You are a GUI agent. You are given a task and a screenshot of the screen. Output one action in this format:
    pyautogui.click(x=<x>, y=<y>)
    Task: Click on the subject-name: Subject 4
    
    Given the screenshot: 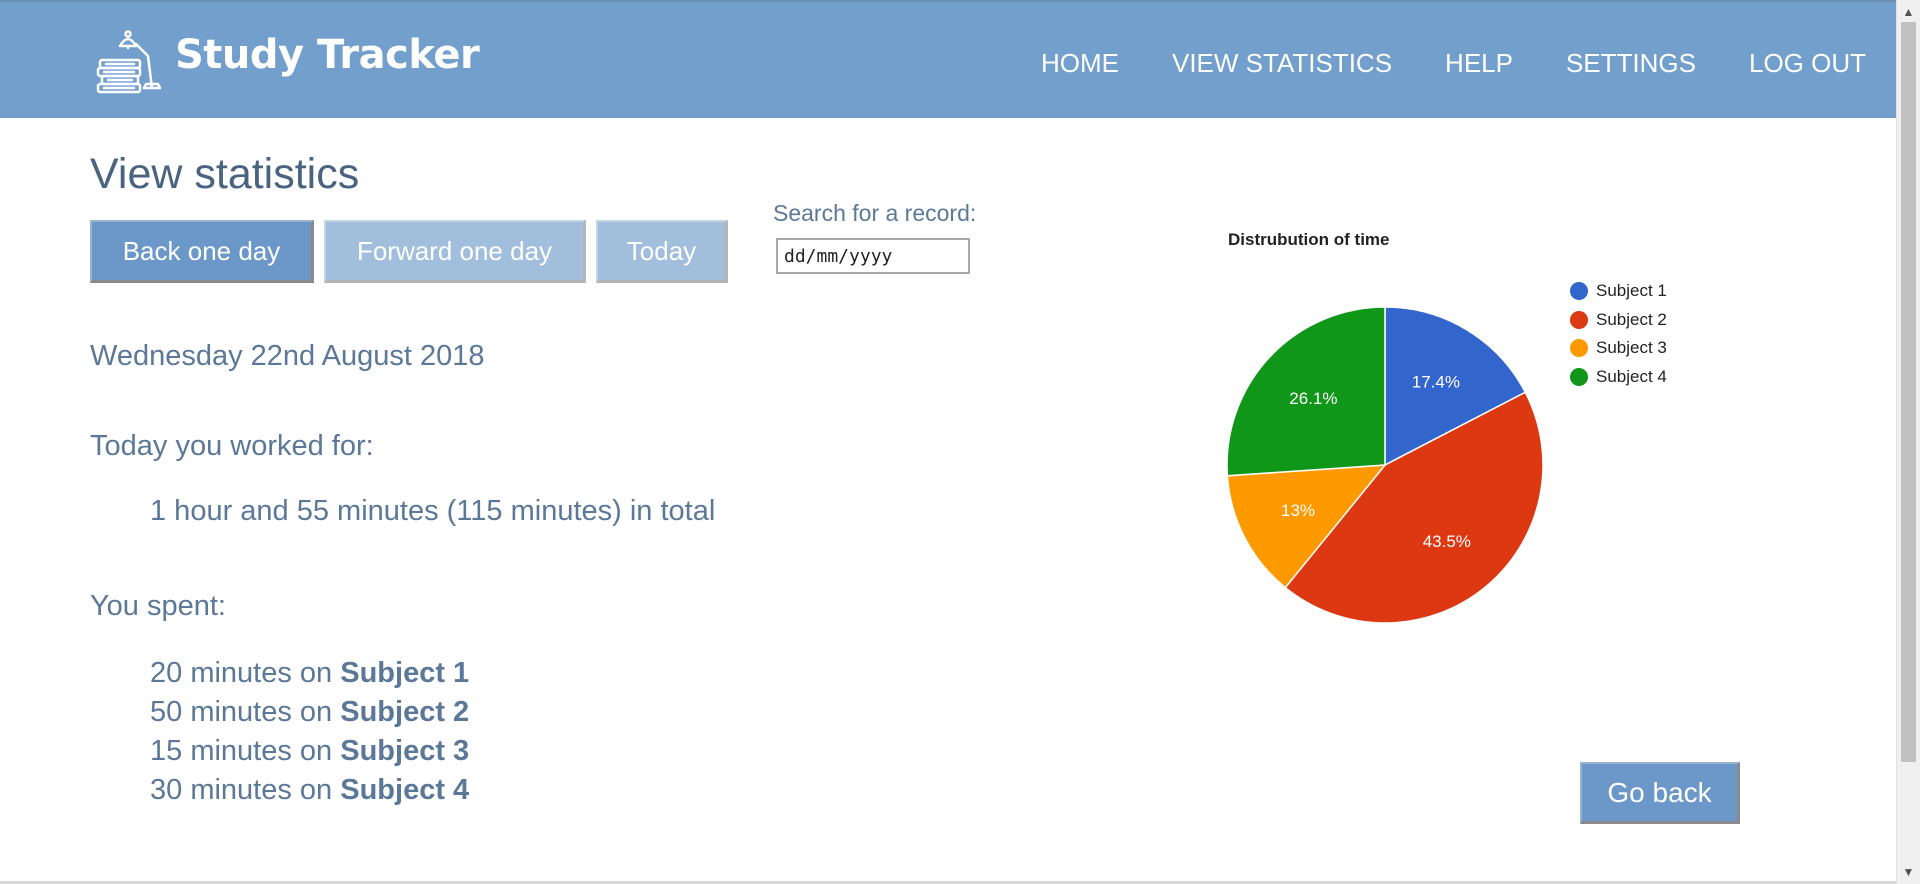 What is the action you would take?
    pyautogui.click(x=405, y=790)
    